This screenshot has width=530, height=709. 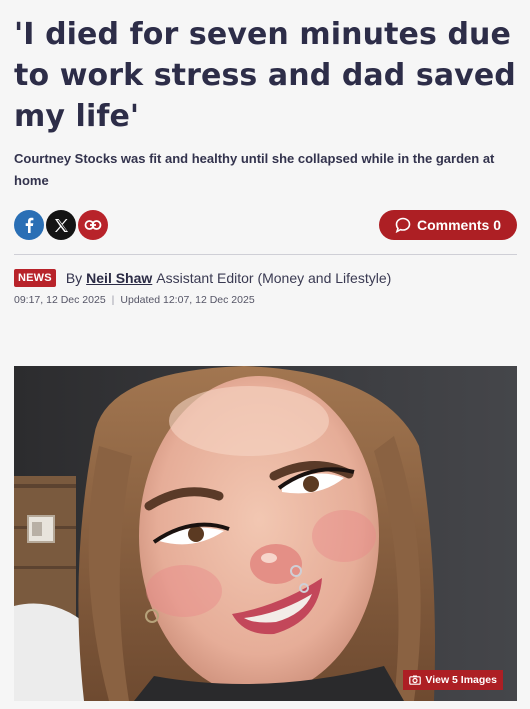 What do you see at coordinates (415, 680) in the screenshot?
I see `camera-icon` at bounding box center [415, 680].